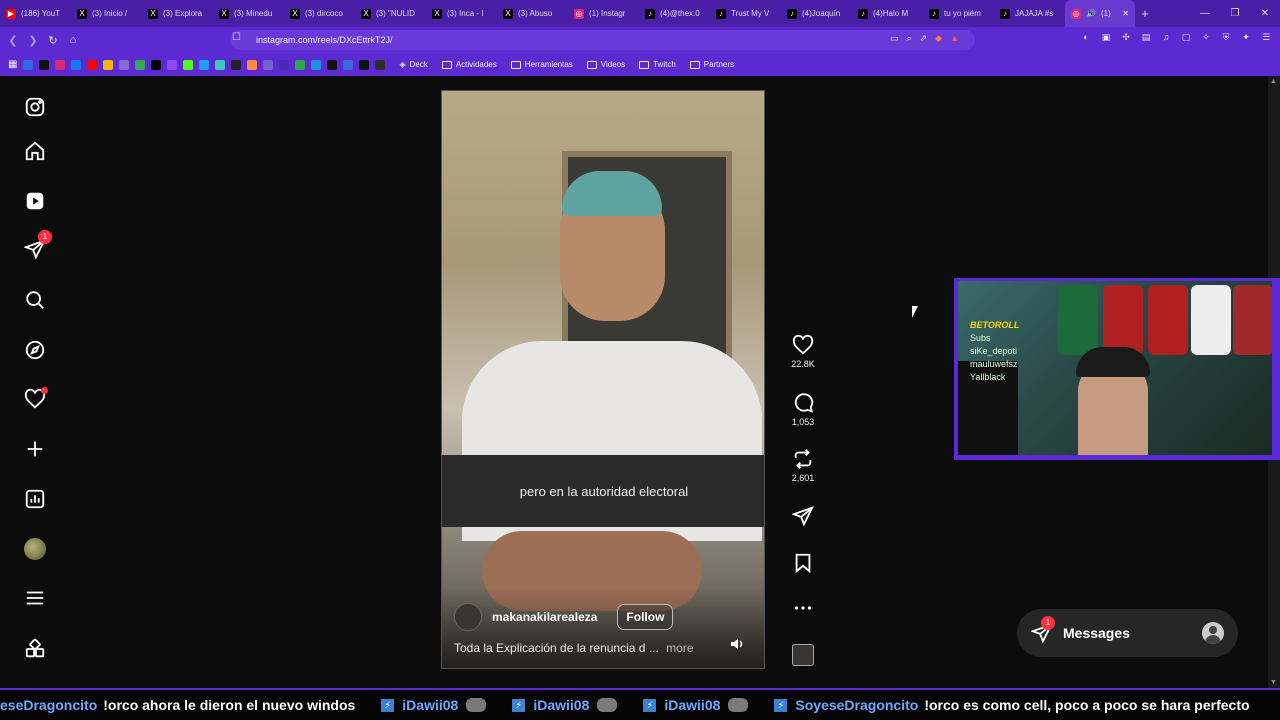 This screenshot has height=720, width=1280. Describe the element at coordinates (106, 13) in the screenshot. I see `tab: X (3) Inicio /` at that location.